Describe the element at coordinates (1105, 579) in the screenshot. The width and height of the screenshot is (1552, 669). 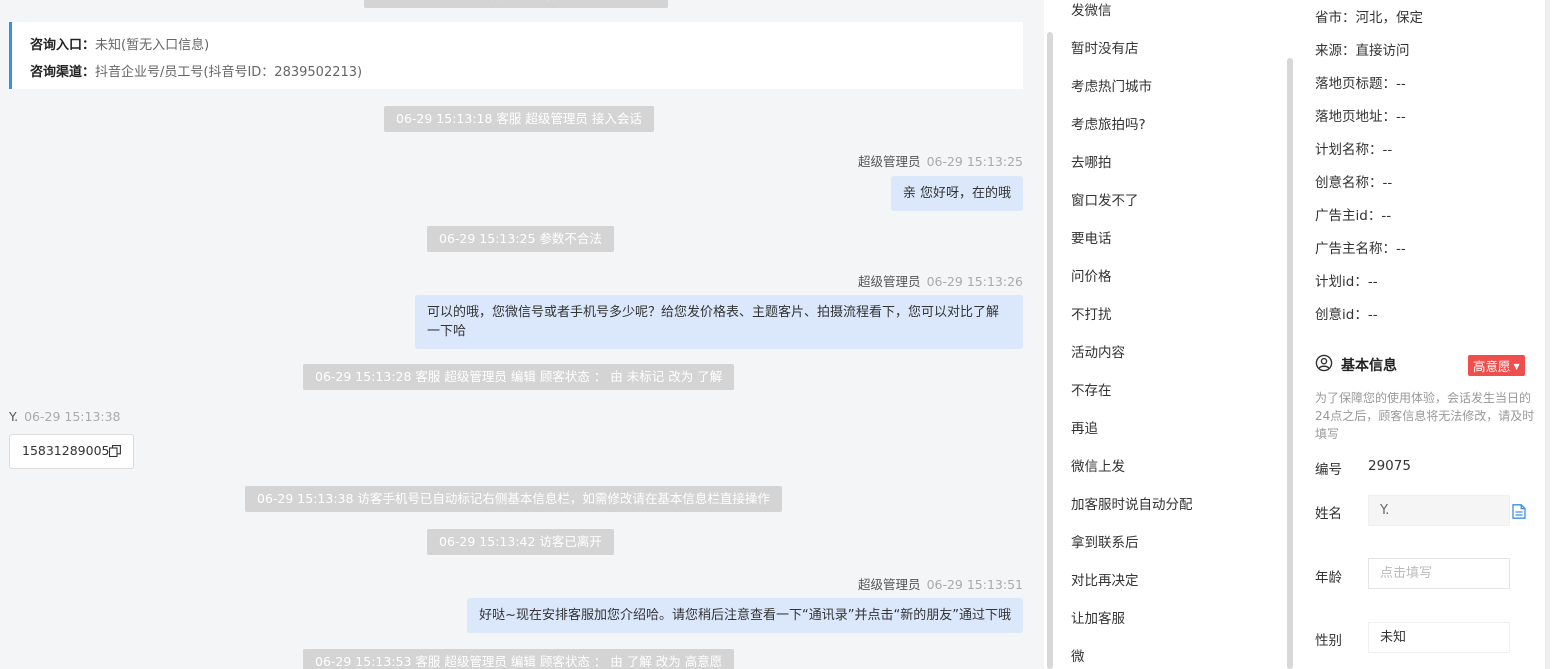
I see `quick-reply-item: 对比再决定` at that location.